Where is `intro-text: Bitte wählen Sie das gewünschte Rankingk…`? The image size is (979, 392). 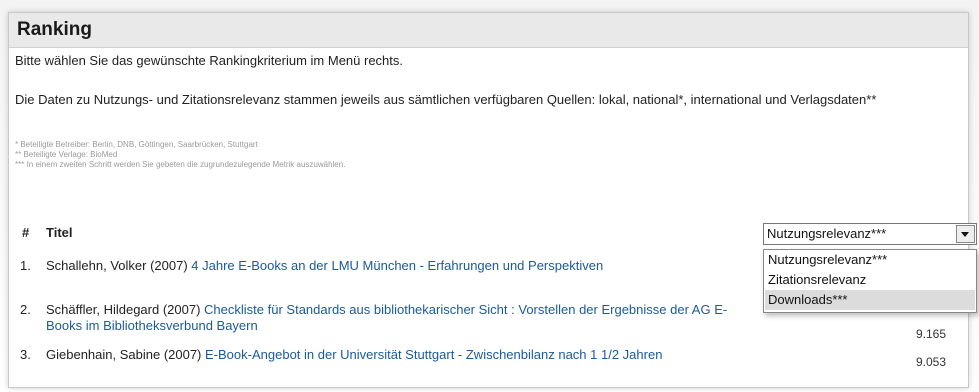 intro-text: Bitte wählen Sie das gewünschte Rankingk… is located at coordinates (209, 60).